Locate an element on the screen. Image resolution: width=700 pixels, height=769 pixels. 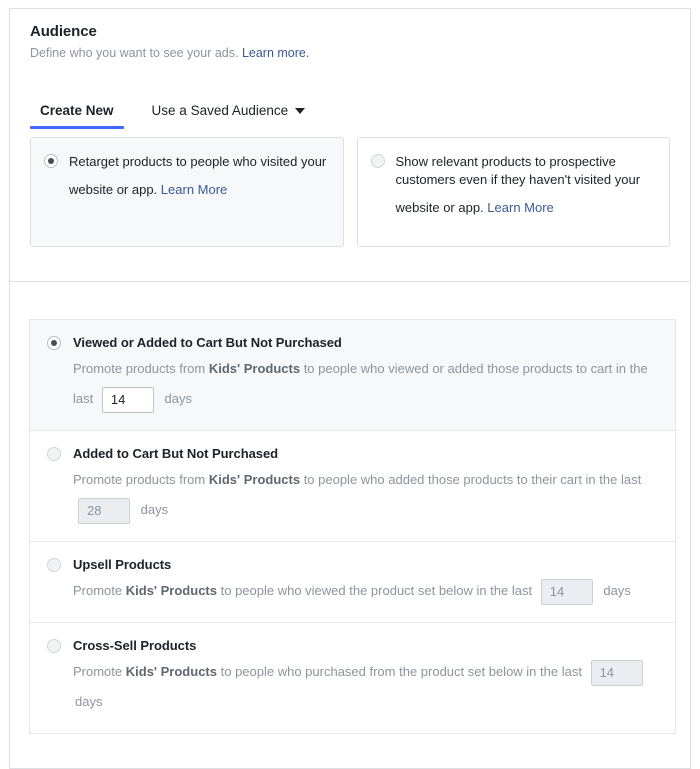
radio-viewed-or-added-to-cart is located at coordinates (54, 343).